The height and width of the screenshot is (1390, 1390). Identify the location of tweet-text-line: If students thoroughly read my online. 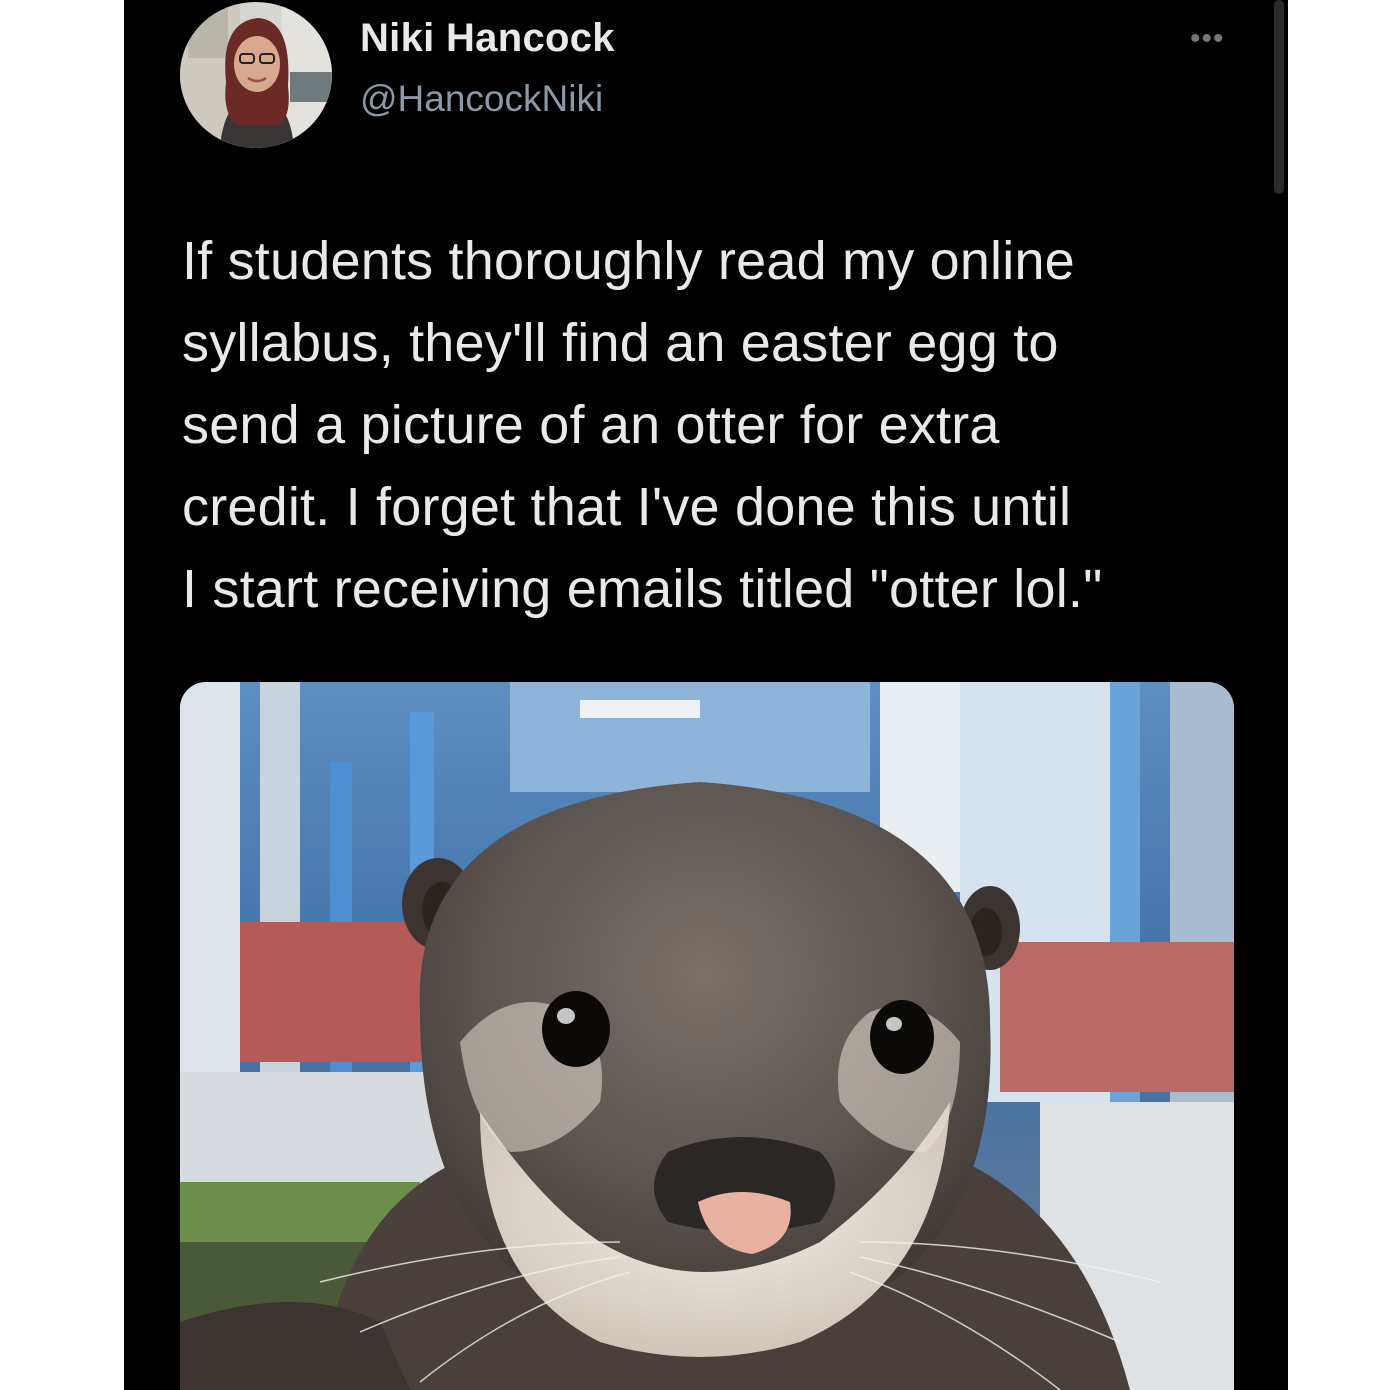
(628, 261).